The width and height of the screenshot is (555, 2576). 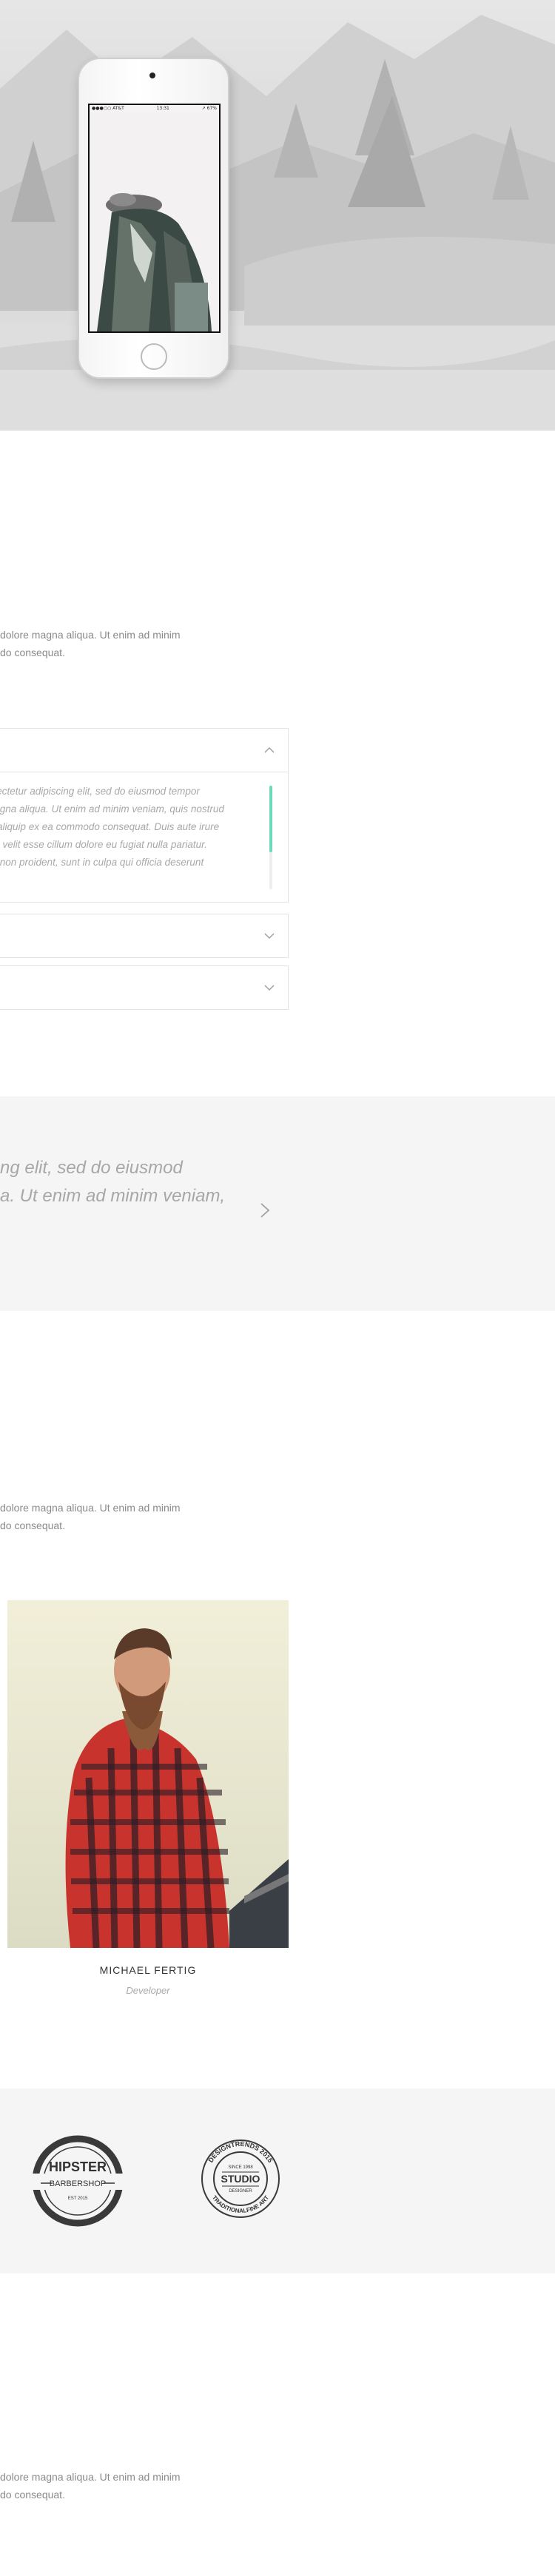 What do you see at coordinates (209, 108) in the screenshot?
I see `phone-battery: ↗ 67%` at bounding box center [209, 108].